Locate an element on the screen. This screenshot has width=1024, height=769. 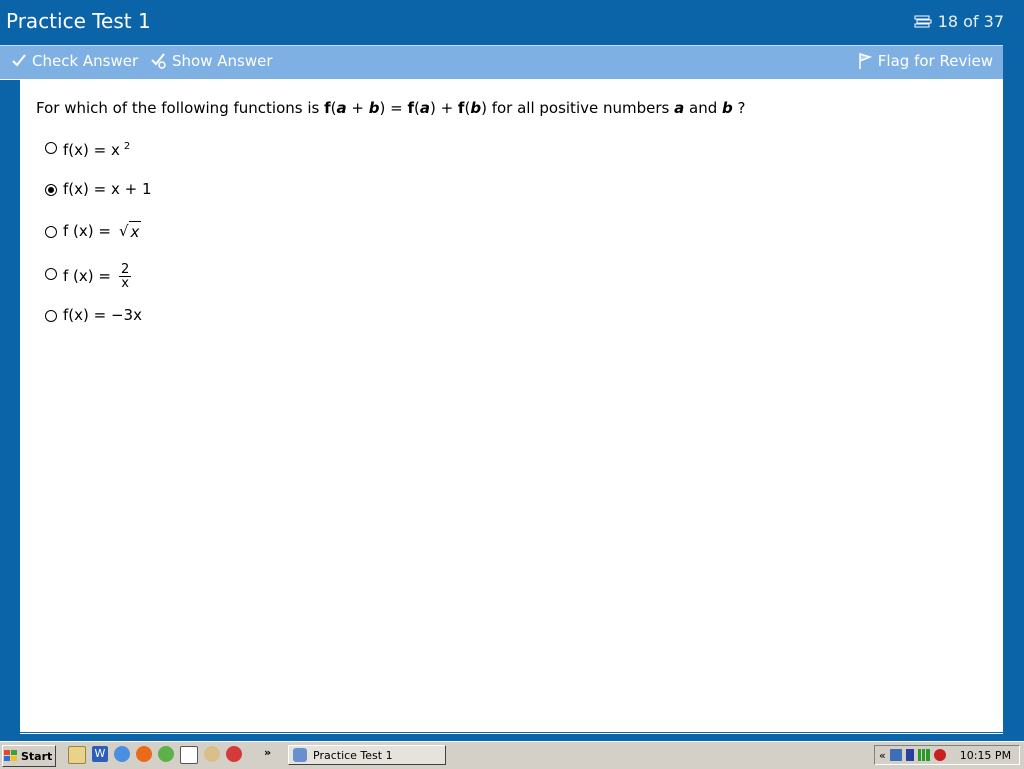
answer-option: f(x) = −3x is located at coordinates (98, 326).